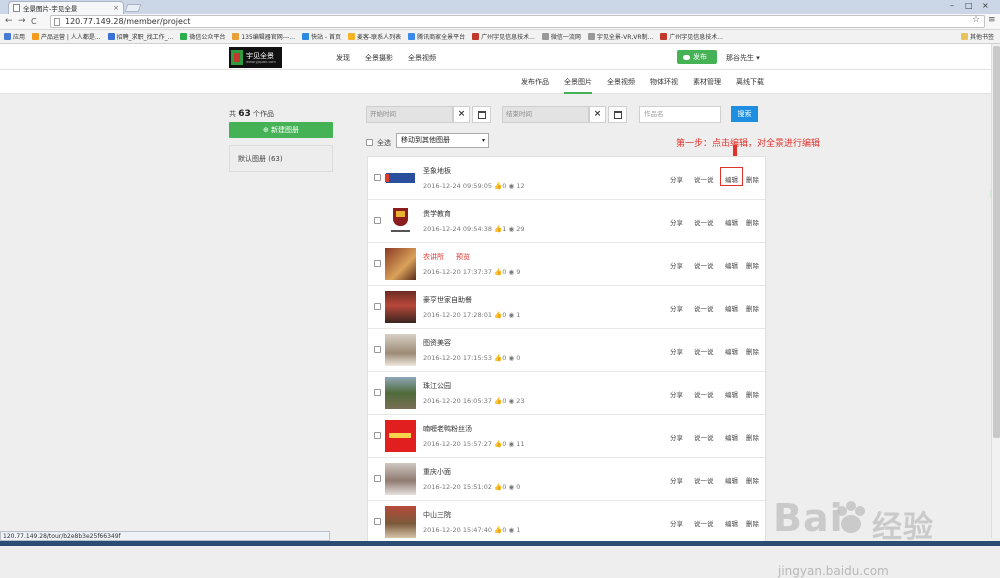  Describe the element at coordinates (561, 36) in the screenshot. I see `bookmark-item: 微信一流网` at that location.